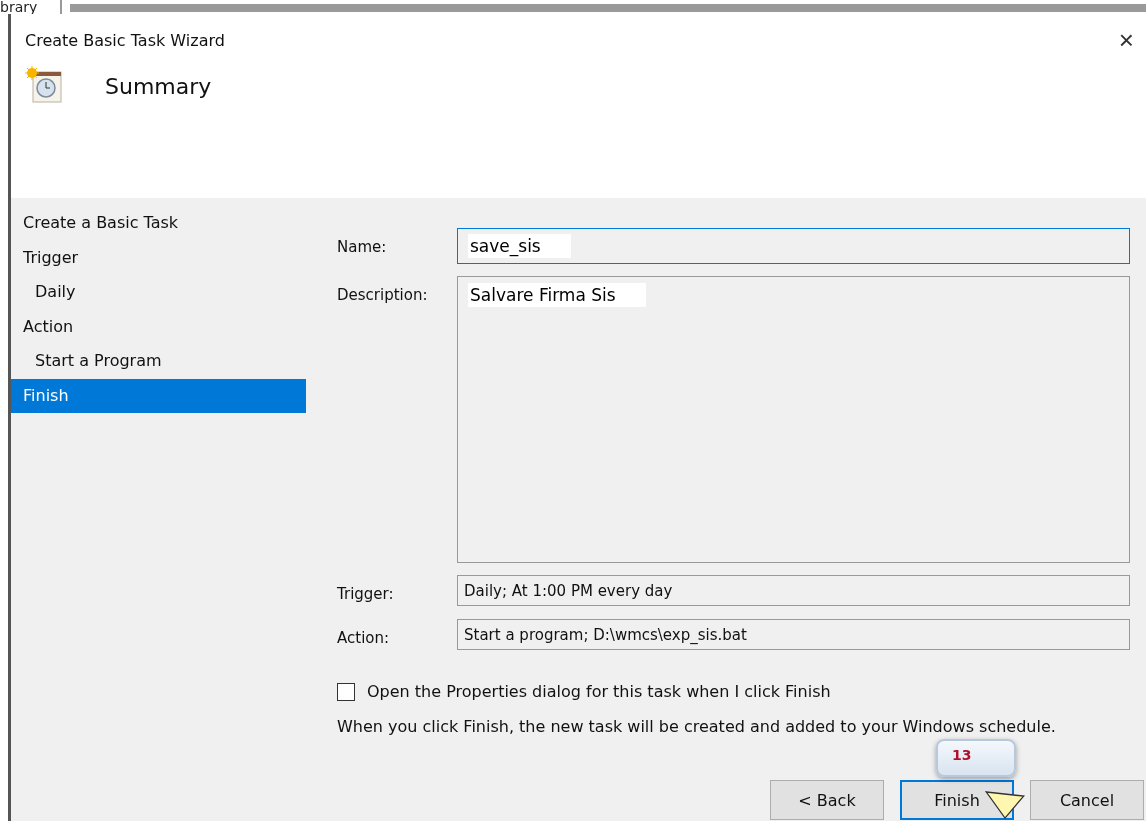 This screenshot has height=821, width=1146. I want to click on page-title: Summary, so click(158, 86).